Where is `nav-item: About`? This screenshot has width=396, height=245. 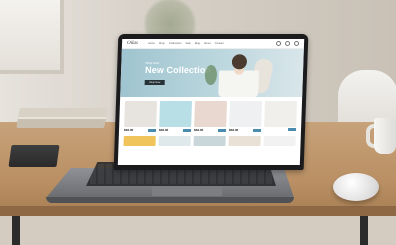 nav-item: About is located at coordinates (207, 43).